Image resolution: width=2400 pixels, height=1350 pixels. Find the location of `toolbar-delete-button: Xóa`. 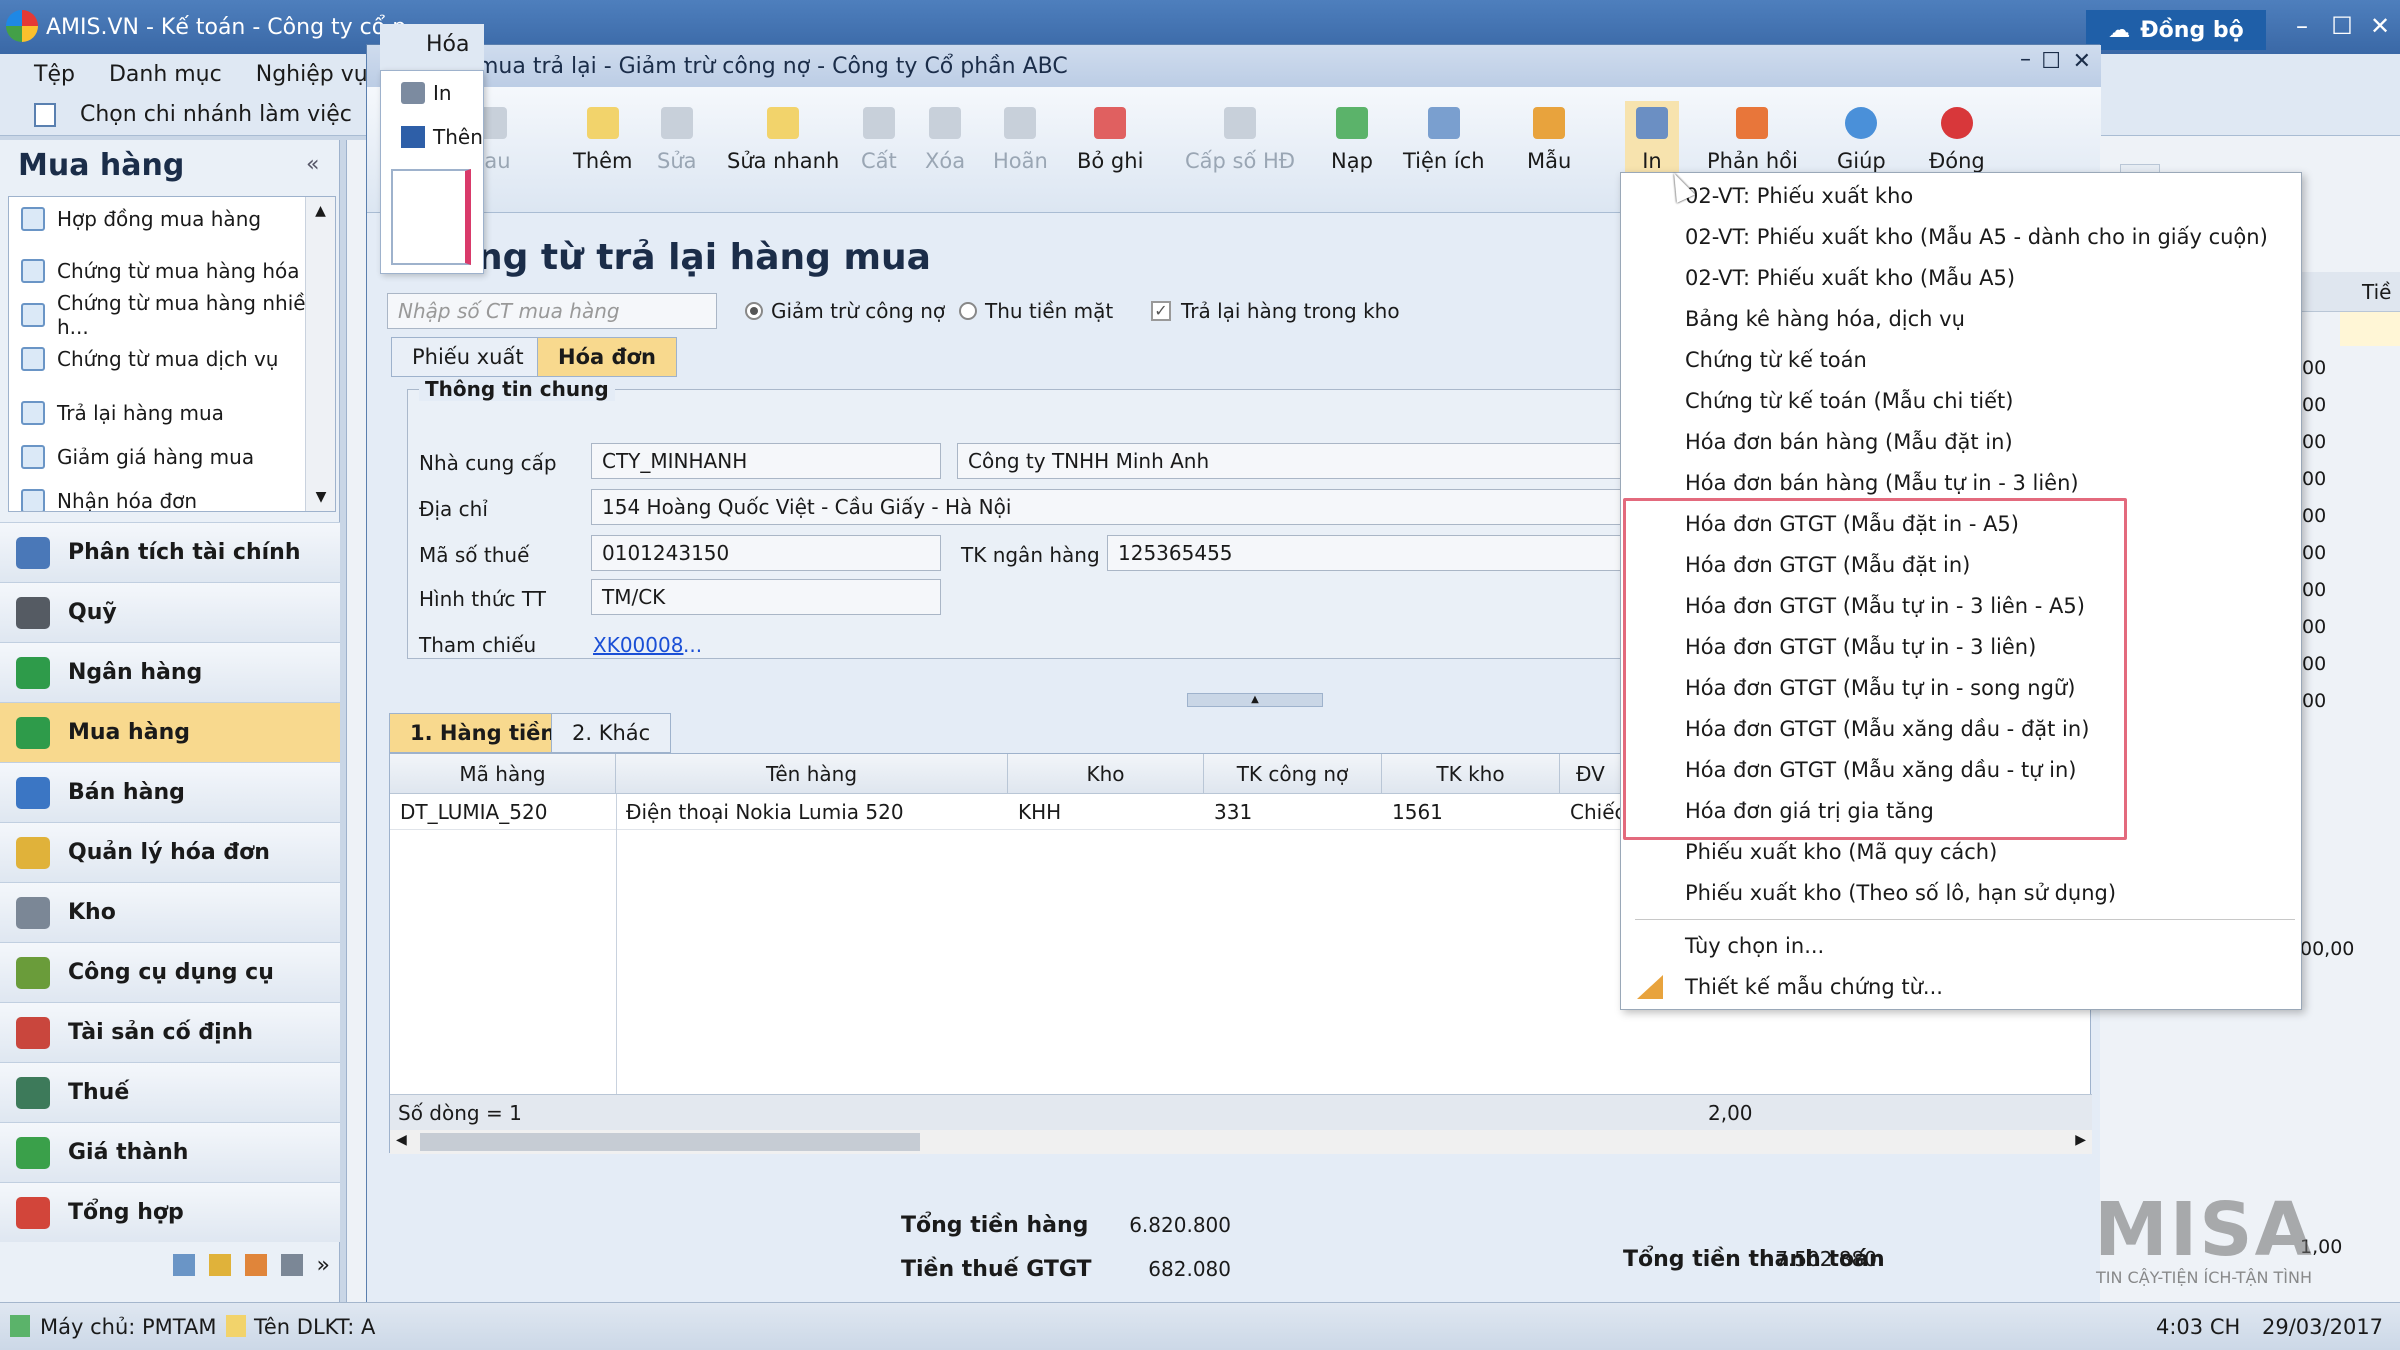

toolbar-delete-button: Xóa is located at coordinates (945, 155).